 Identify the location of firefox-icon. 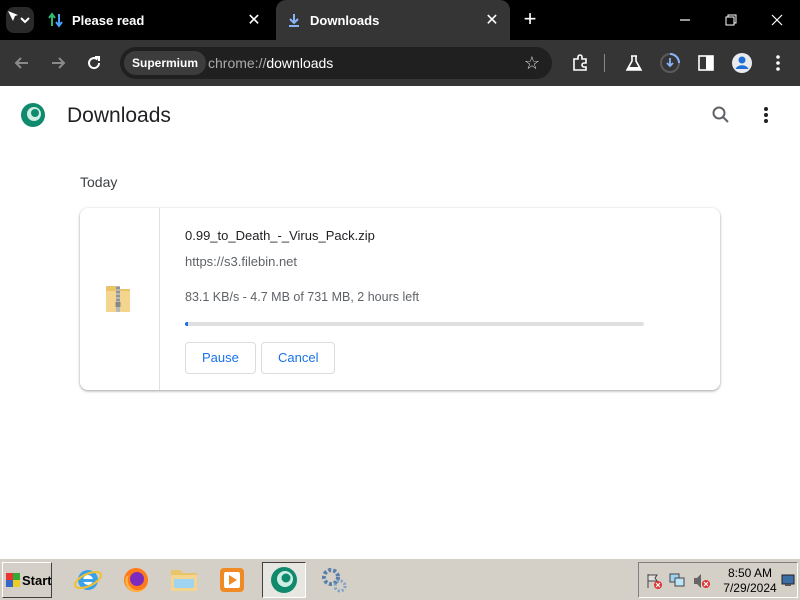
(136, 580).